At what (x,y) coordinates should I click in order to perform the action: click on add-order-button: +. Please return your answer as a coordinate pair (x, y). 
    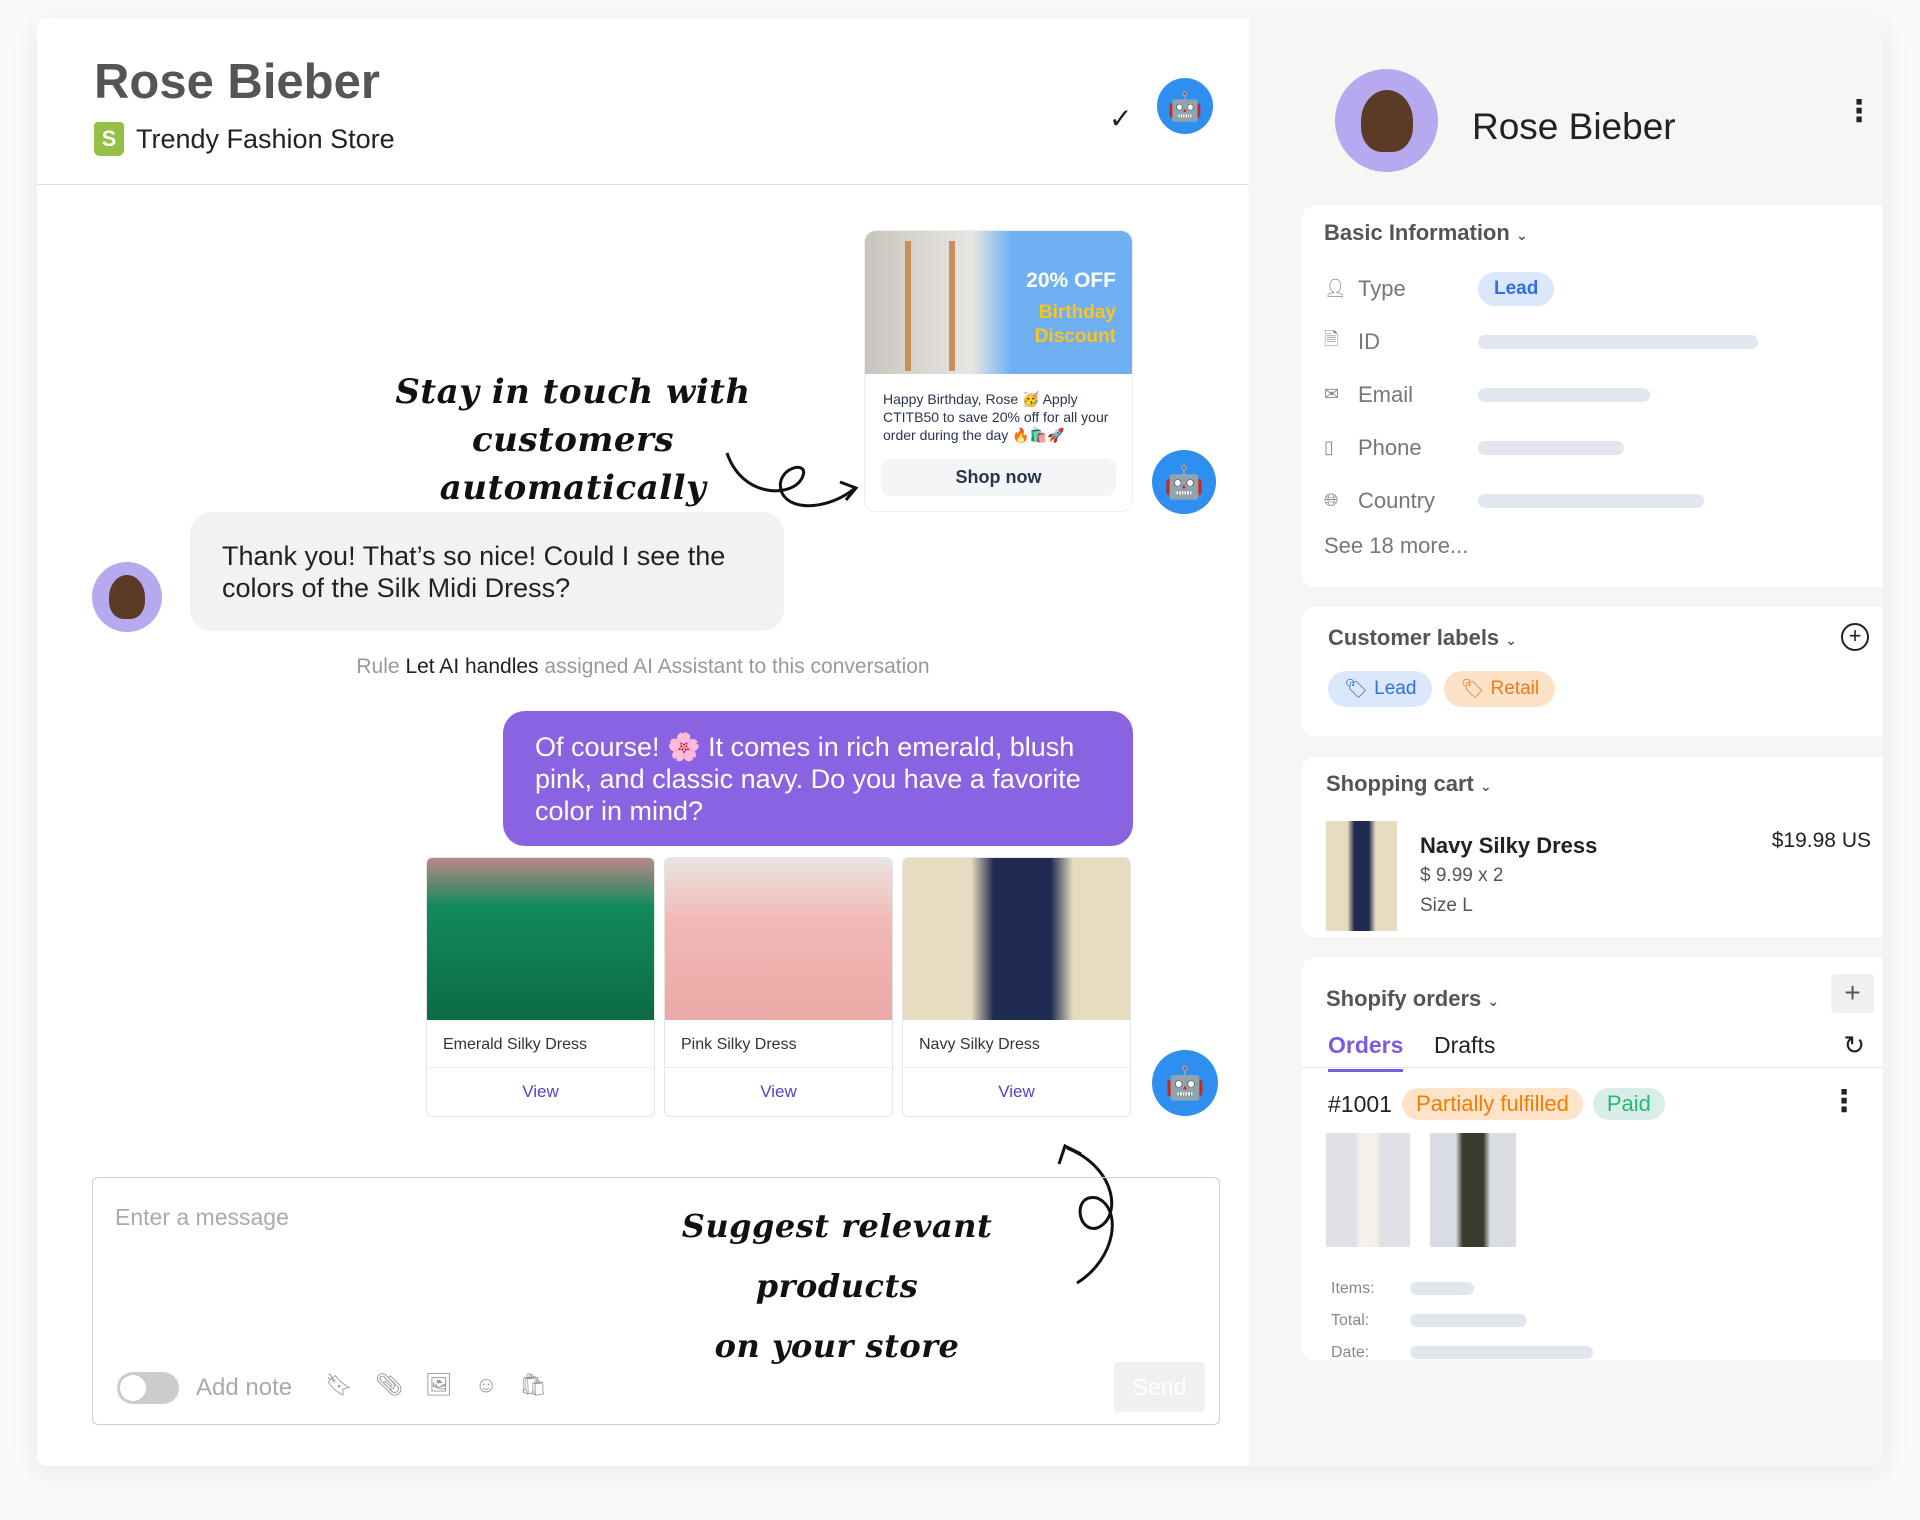
    Looking at the image, I should click on (1852, 993).